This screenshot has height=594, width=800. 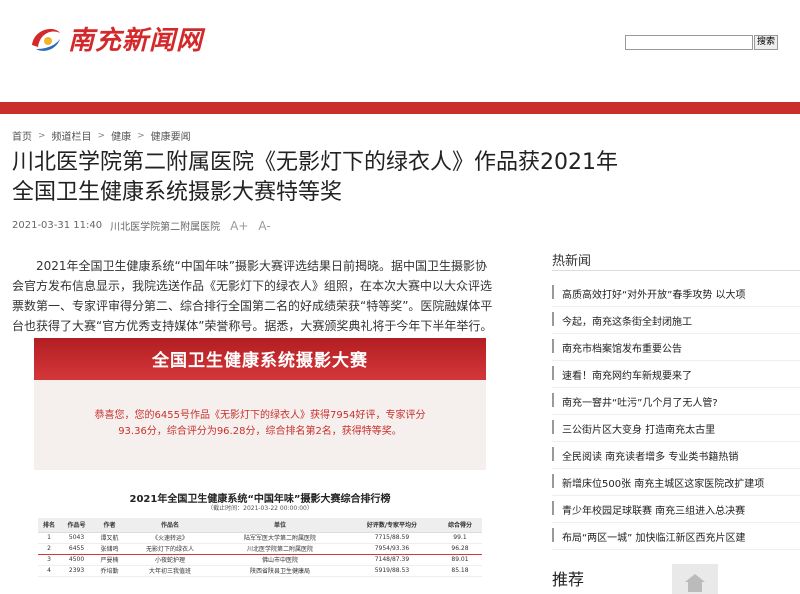 What do you see at coordinates (280, 560) in the screenshot?
I see `table-cell: 佛山市中医院` at bounding box center [280, 560].